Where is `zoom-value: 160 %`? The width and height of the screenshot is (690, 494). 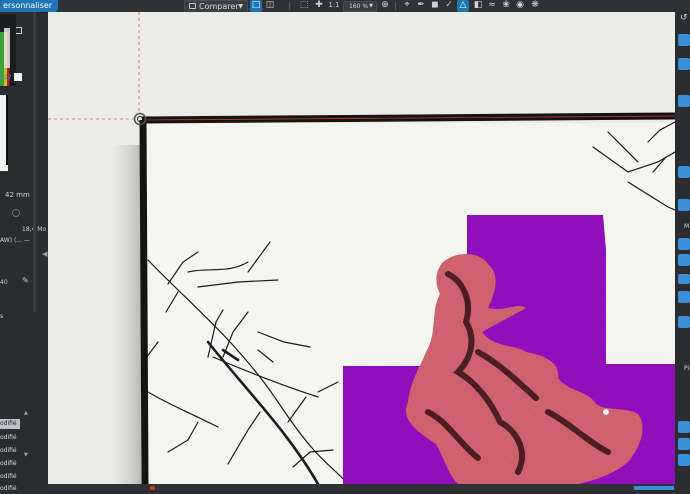
zoom-value: 160 % is located at coordinates (359, 6).